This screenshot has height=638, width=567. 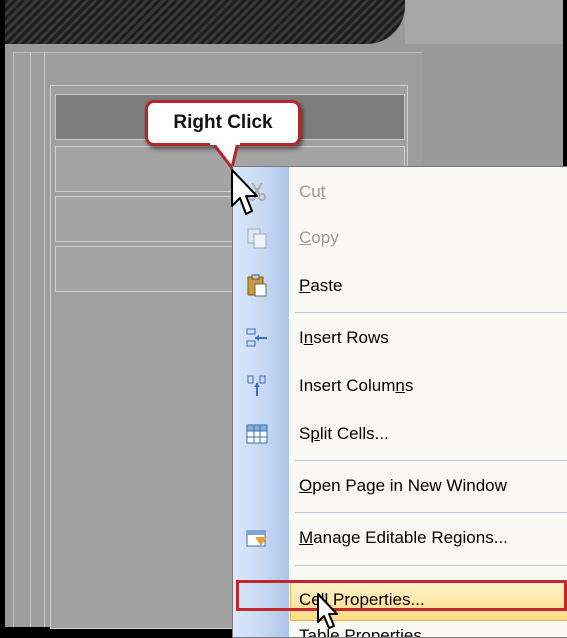 I want to click on menu-item-cut: Cut, so click(x=400, y=192).